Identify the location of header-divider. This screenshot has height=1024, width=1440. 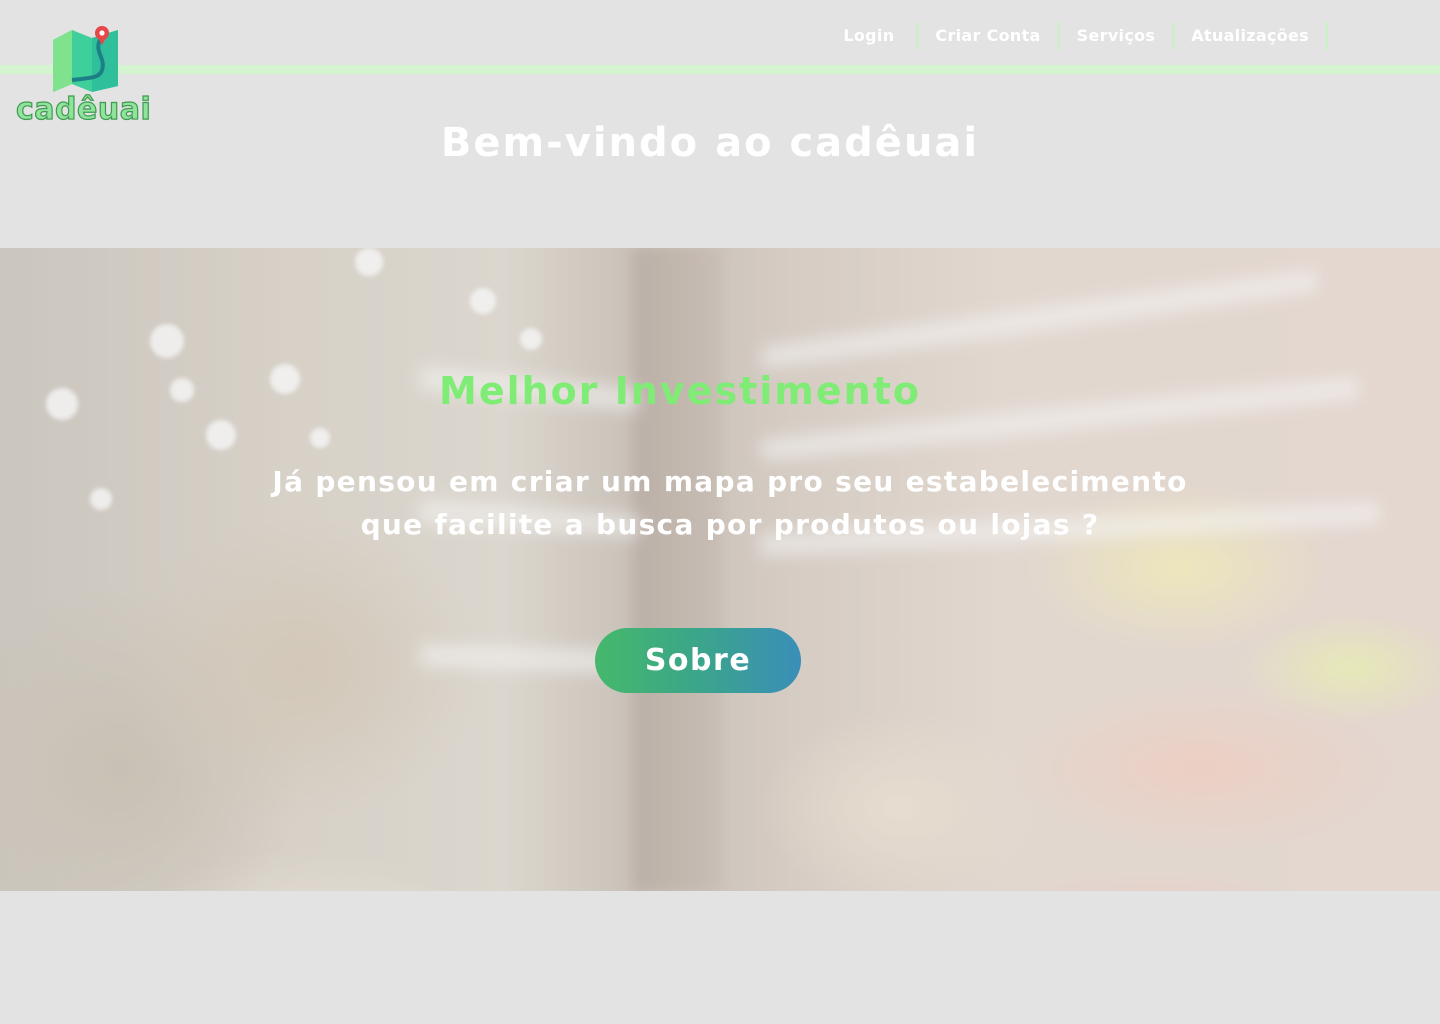
(720, 69).